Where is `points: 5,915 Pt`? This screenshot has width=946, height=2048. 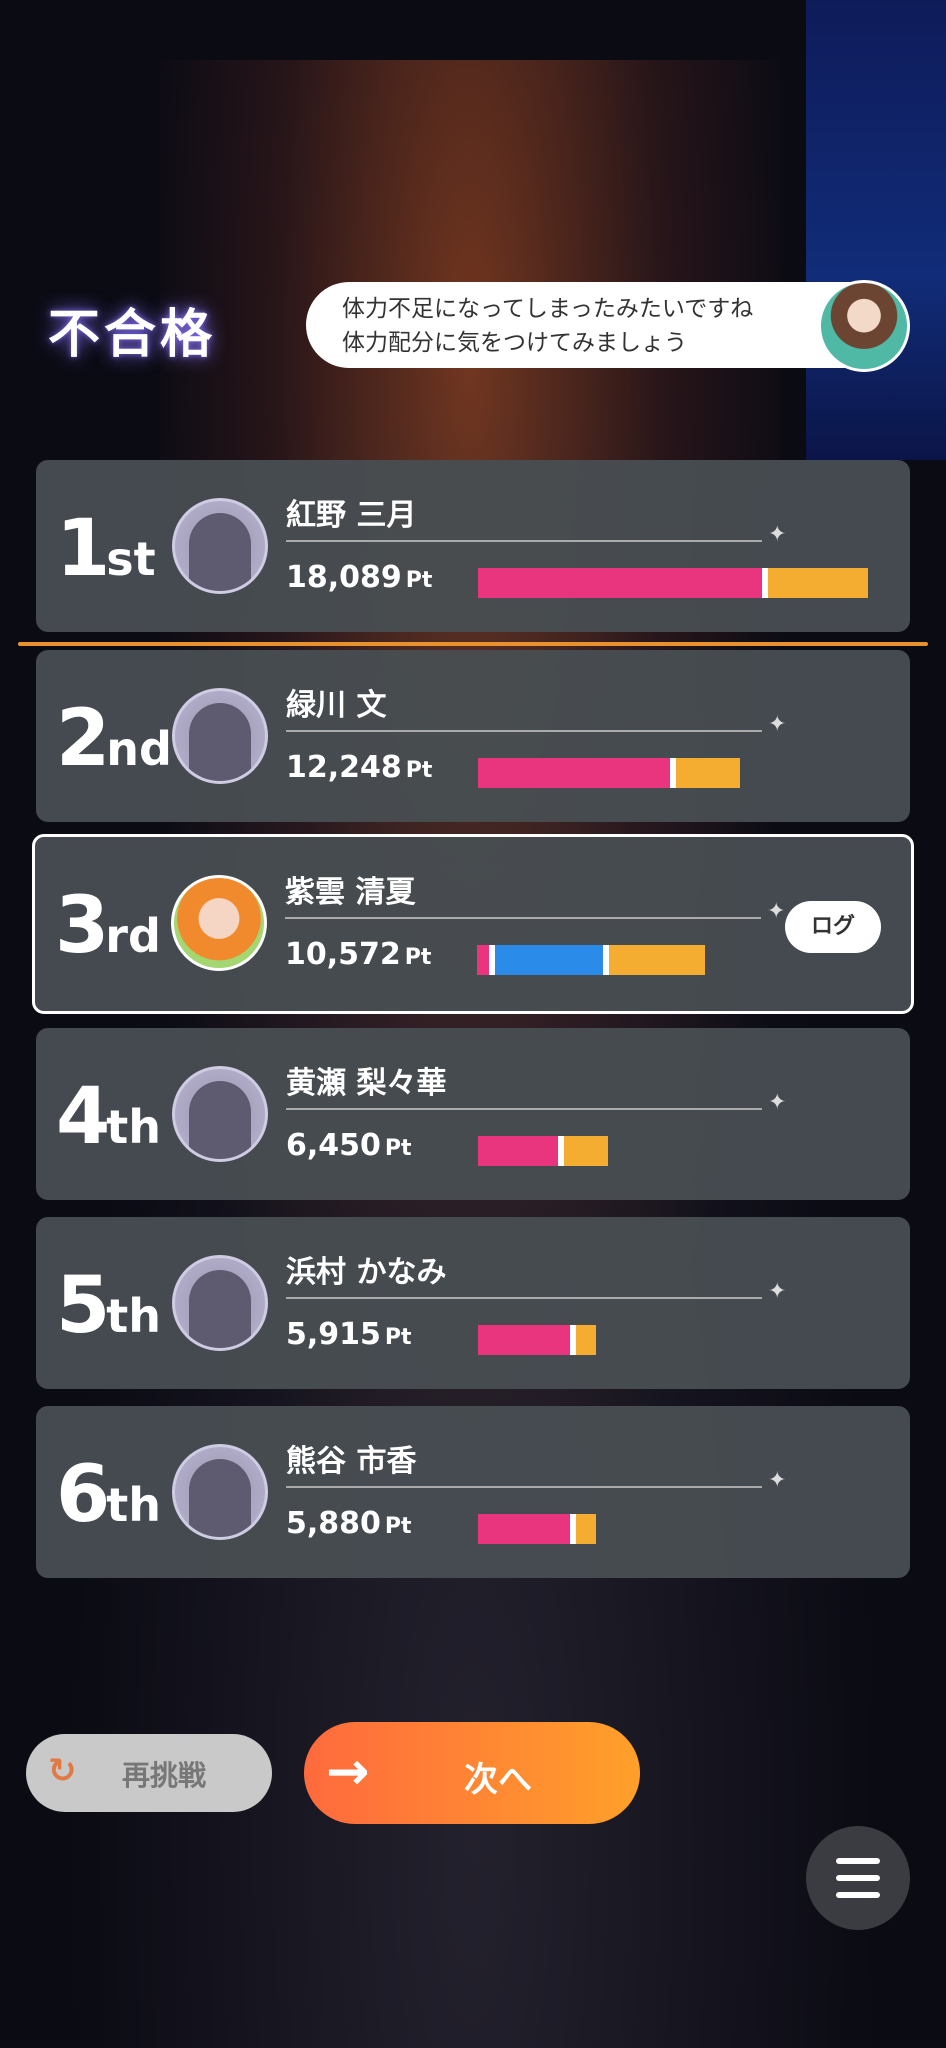 points: 5,915 Pt is located at coordinates (349, 1334).